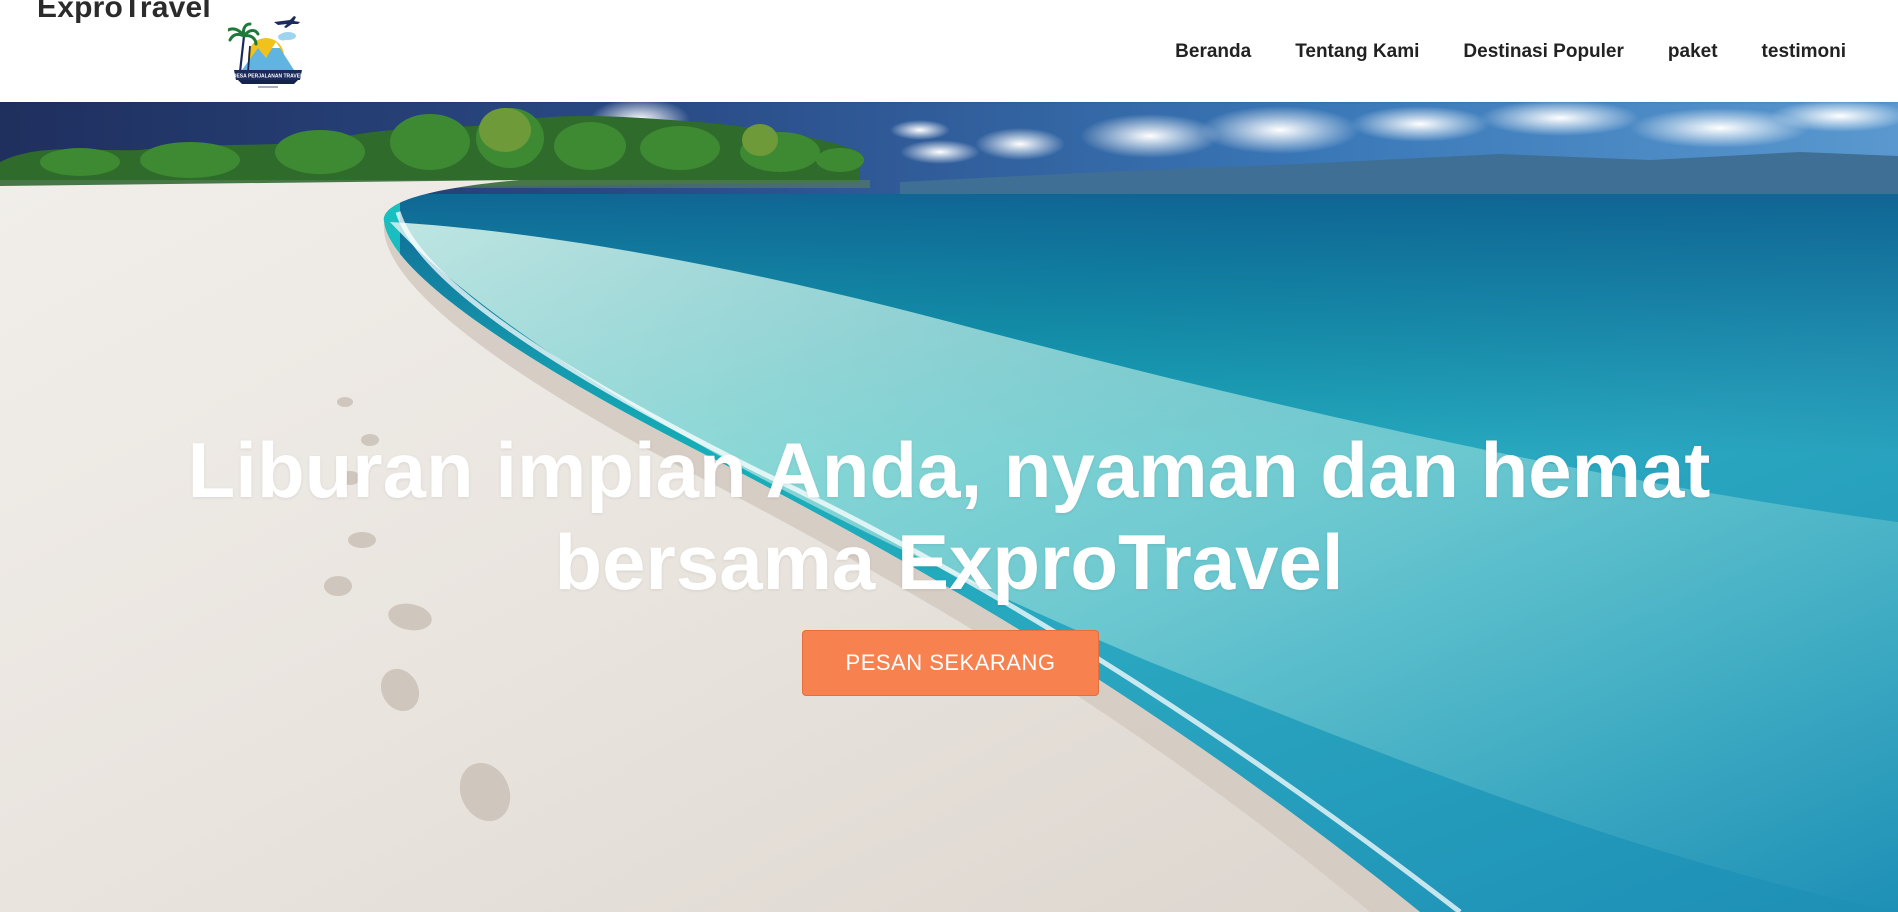  What do you see at coordinates (268, 77) in the screenshot?
I see `logo-text: DESA PERJALANAN TRAVEL` at bounding box center [268, 77].